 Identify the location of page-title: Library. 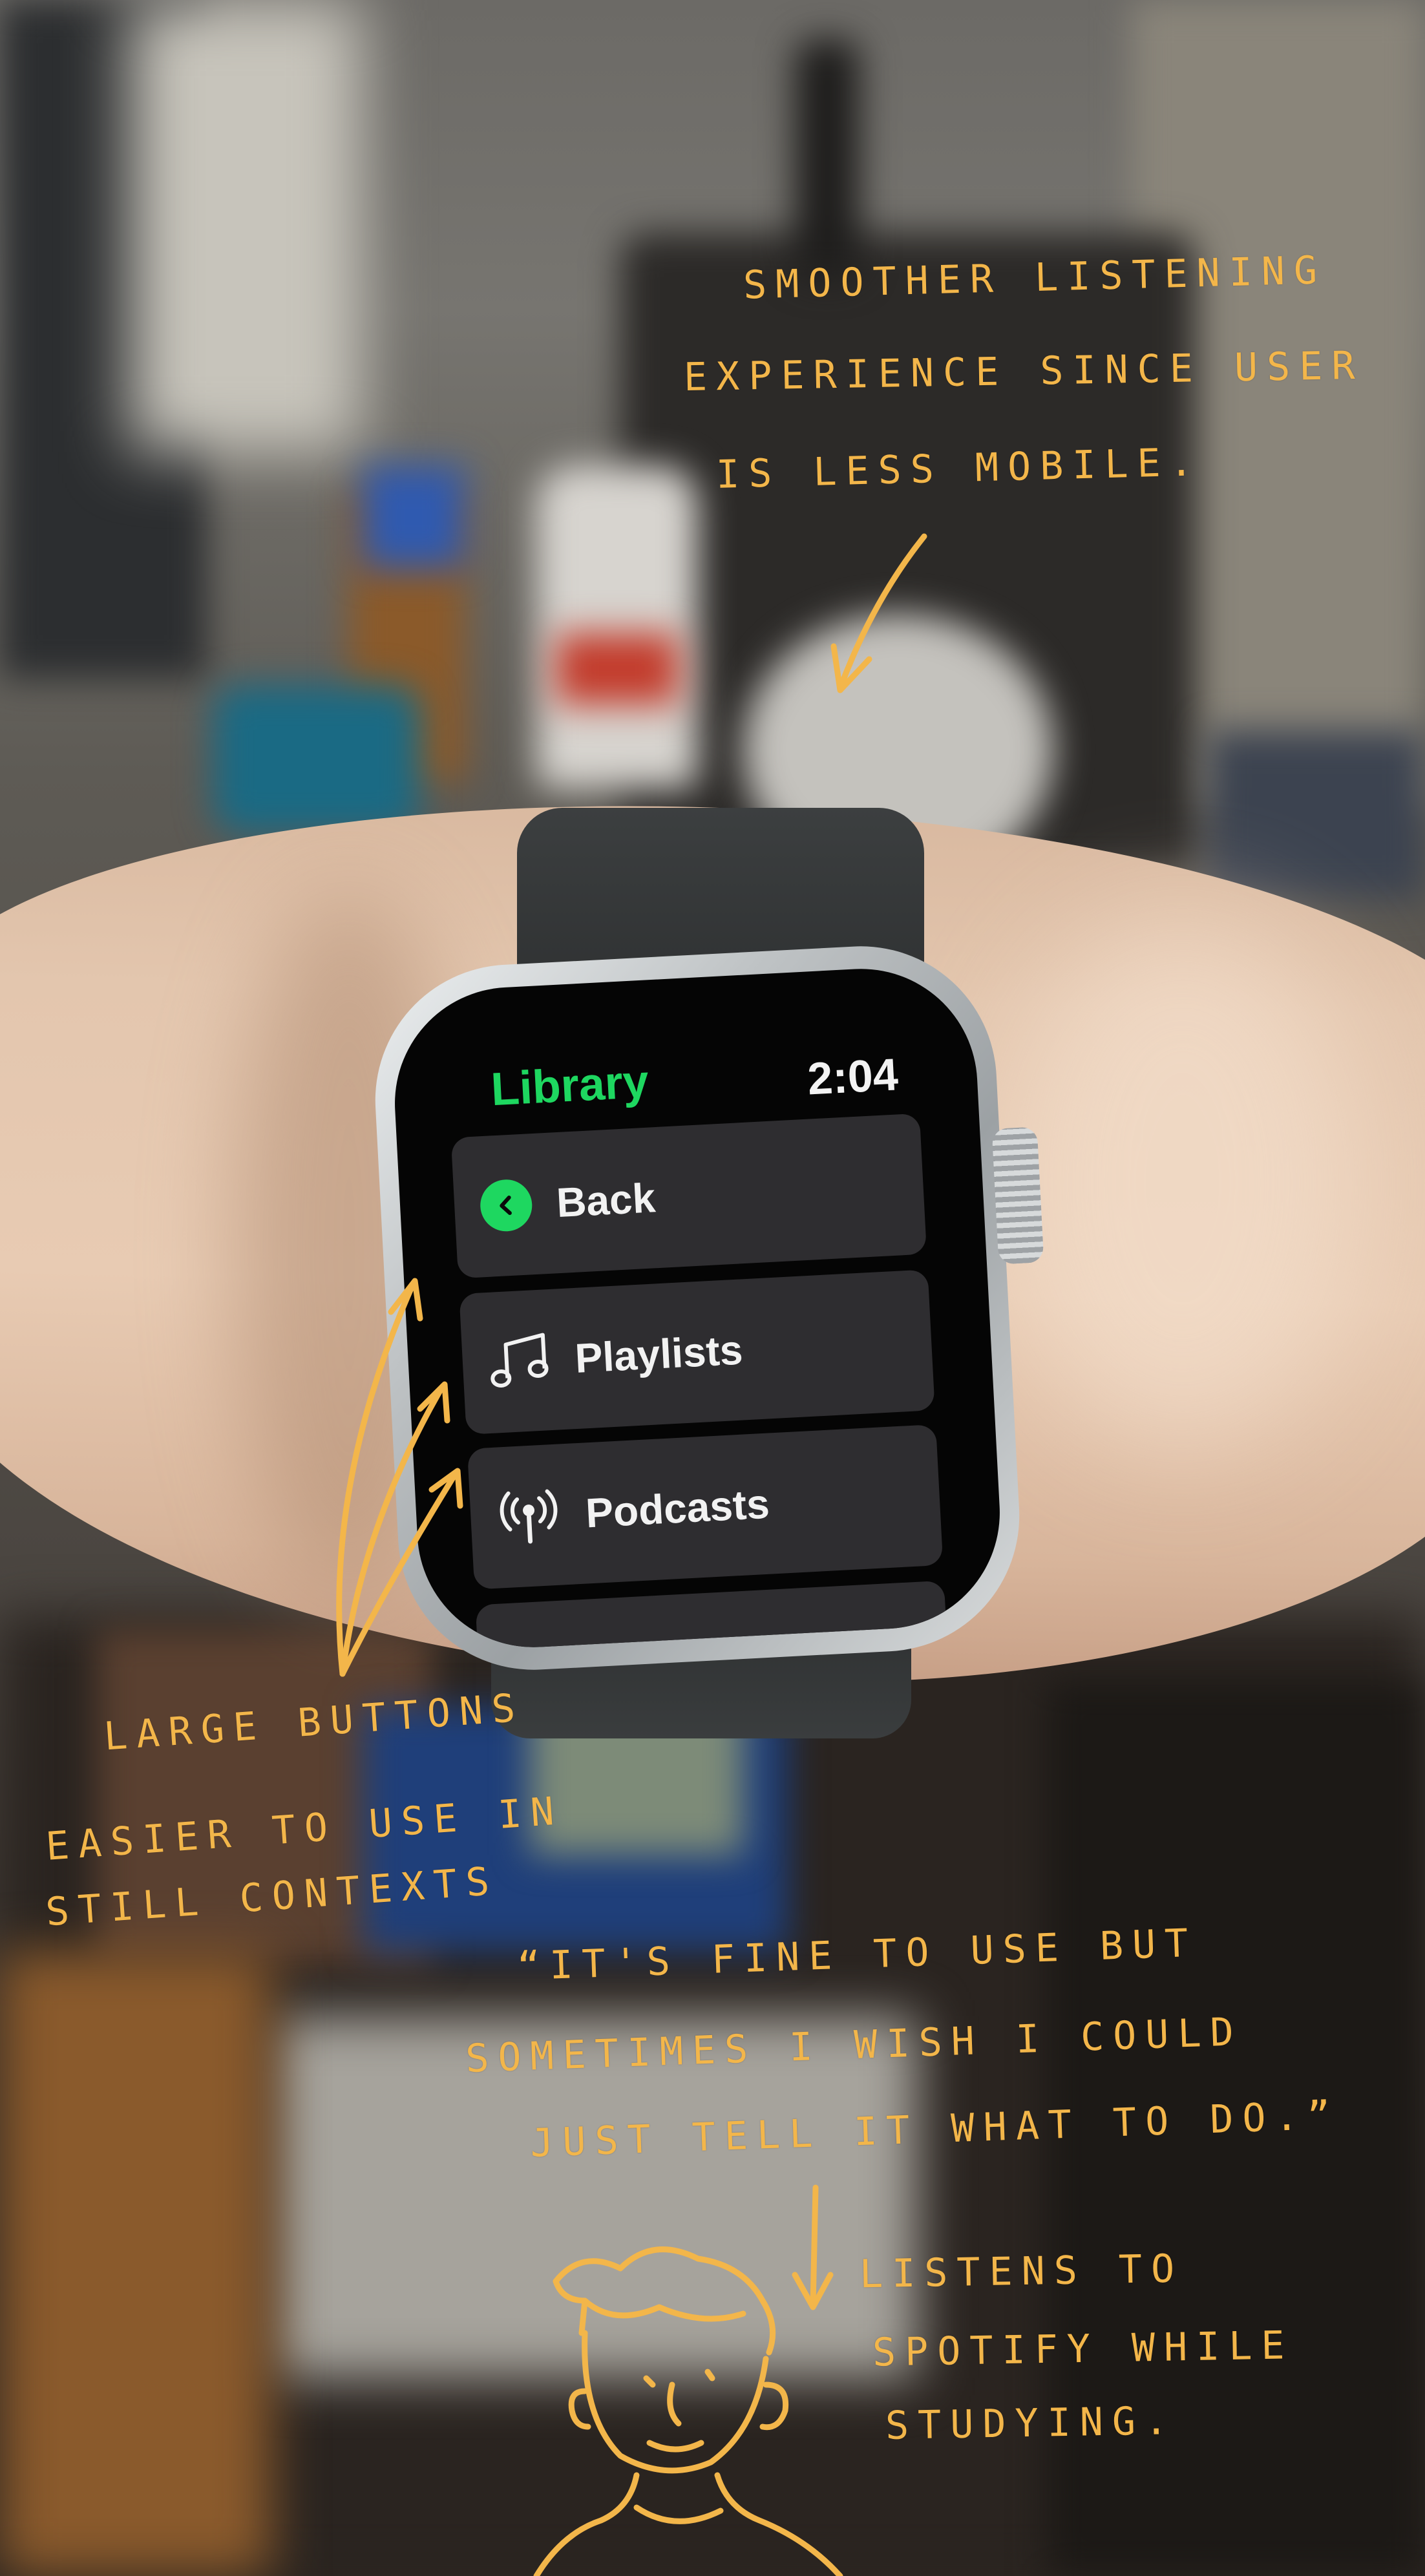
(569, 1085).